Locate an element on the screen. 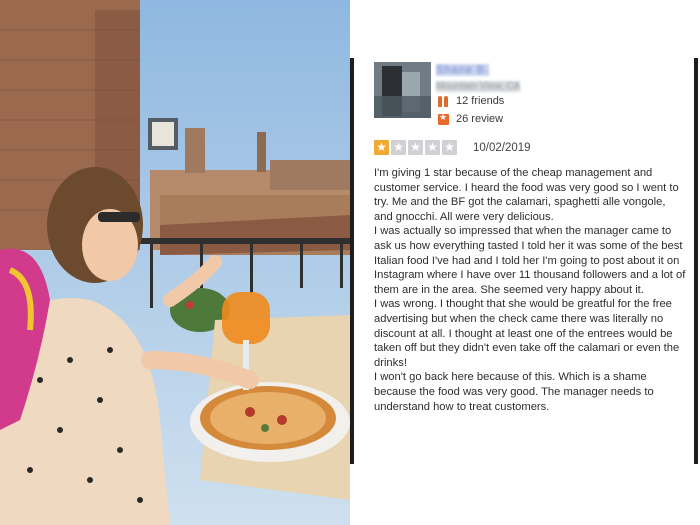 Image resolution: width=700 pixels, height=525 pixels. review-count: 26 review is located at coordinates (471, 118).